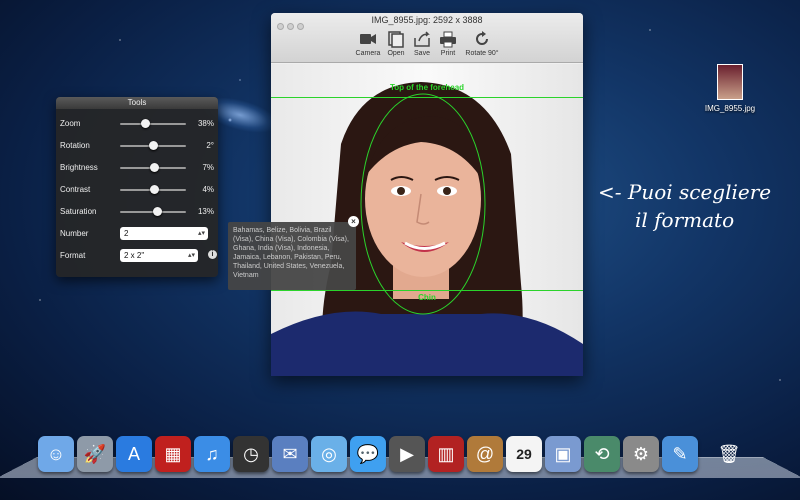 This screenshot has height=500, width=800. What do you see at coordinates (75, 145) in the screenshot?
I see `rotation-label: Rotation` at bounding box center [75, 145].